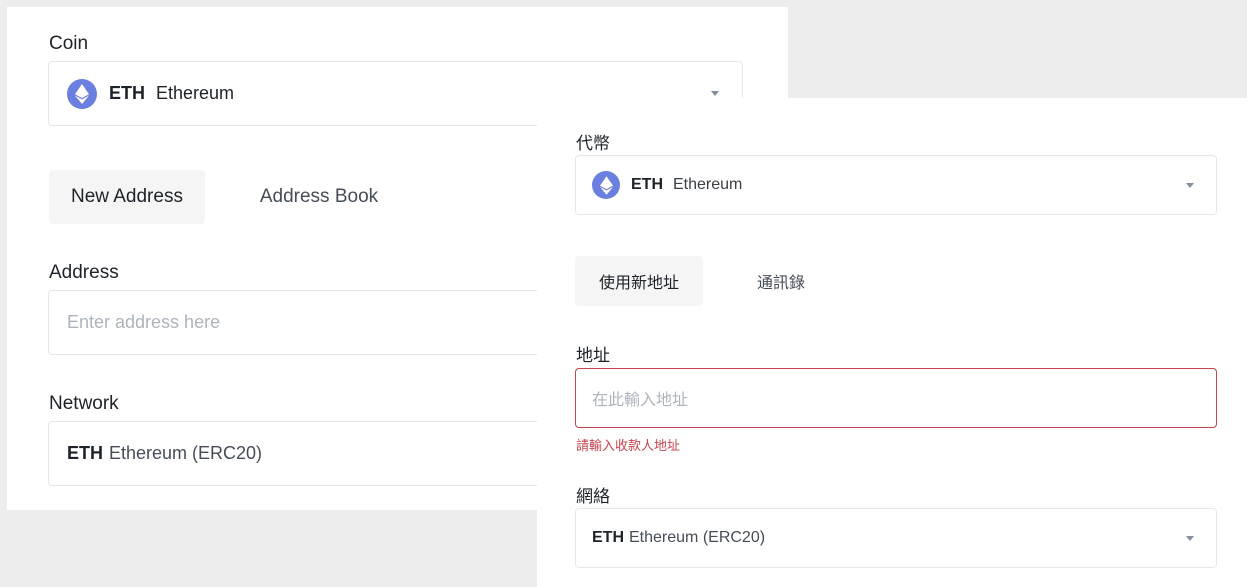  Describe the element at coordinates (144, 322) in the screenshot. I see `address-placeholder: Enter address here` at that location.